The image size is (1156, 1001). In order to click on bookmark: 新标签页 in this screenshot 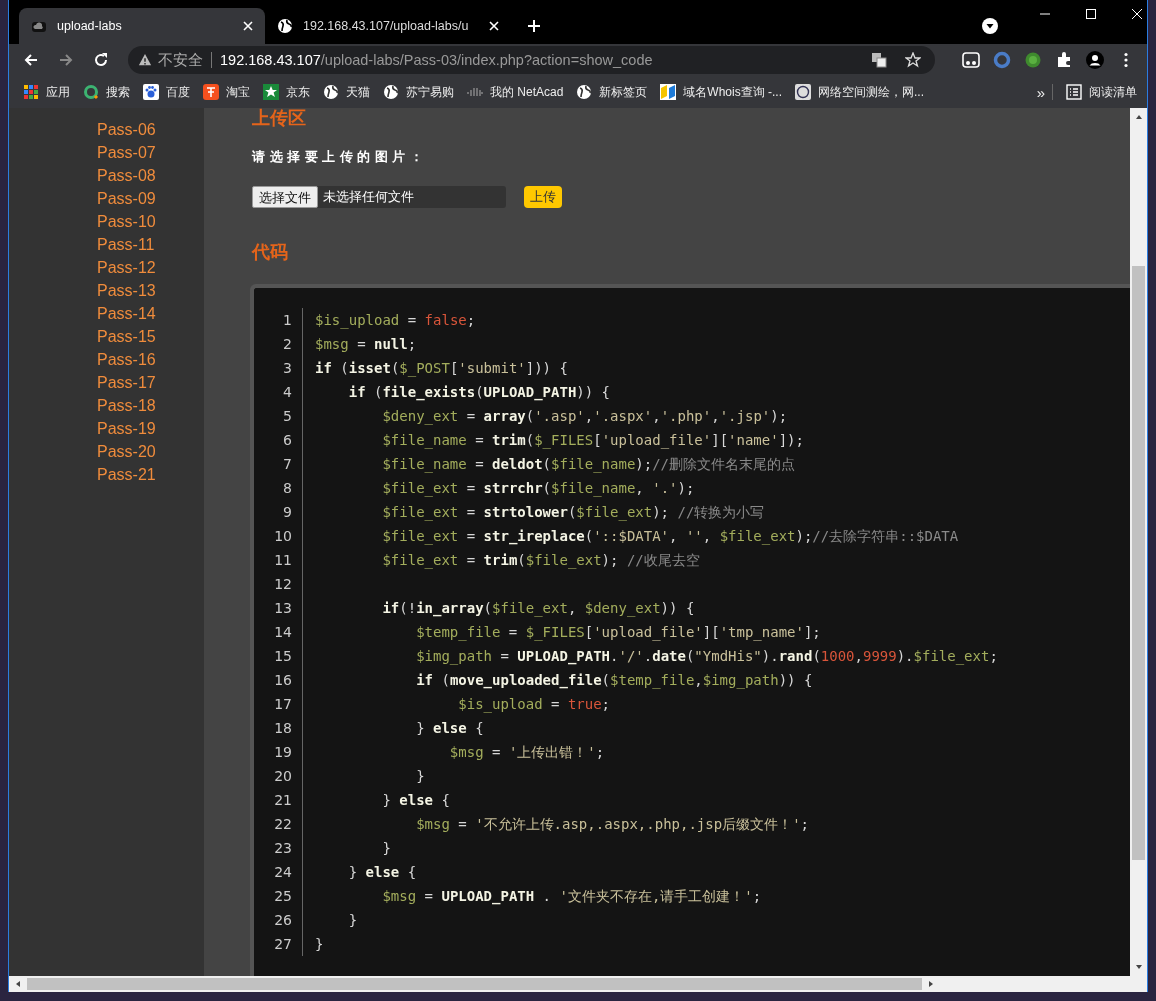, I will do `click(612, 92)`.